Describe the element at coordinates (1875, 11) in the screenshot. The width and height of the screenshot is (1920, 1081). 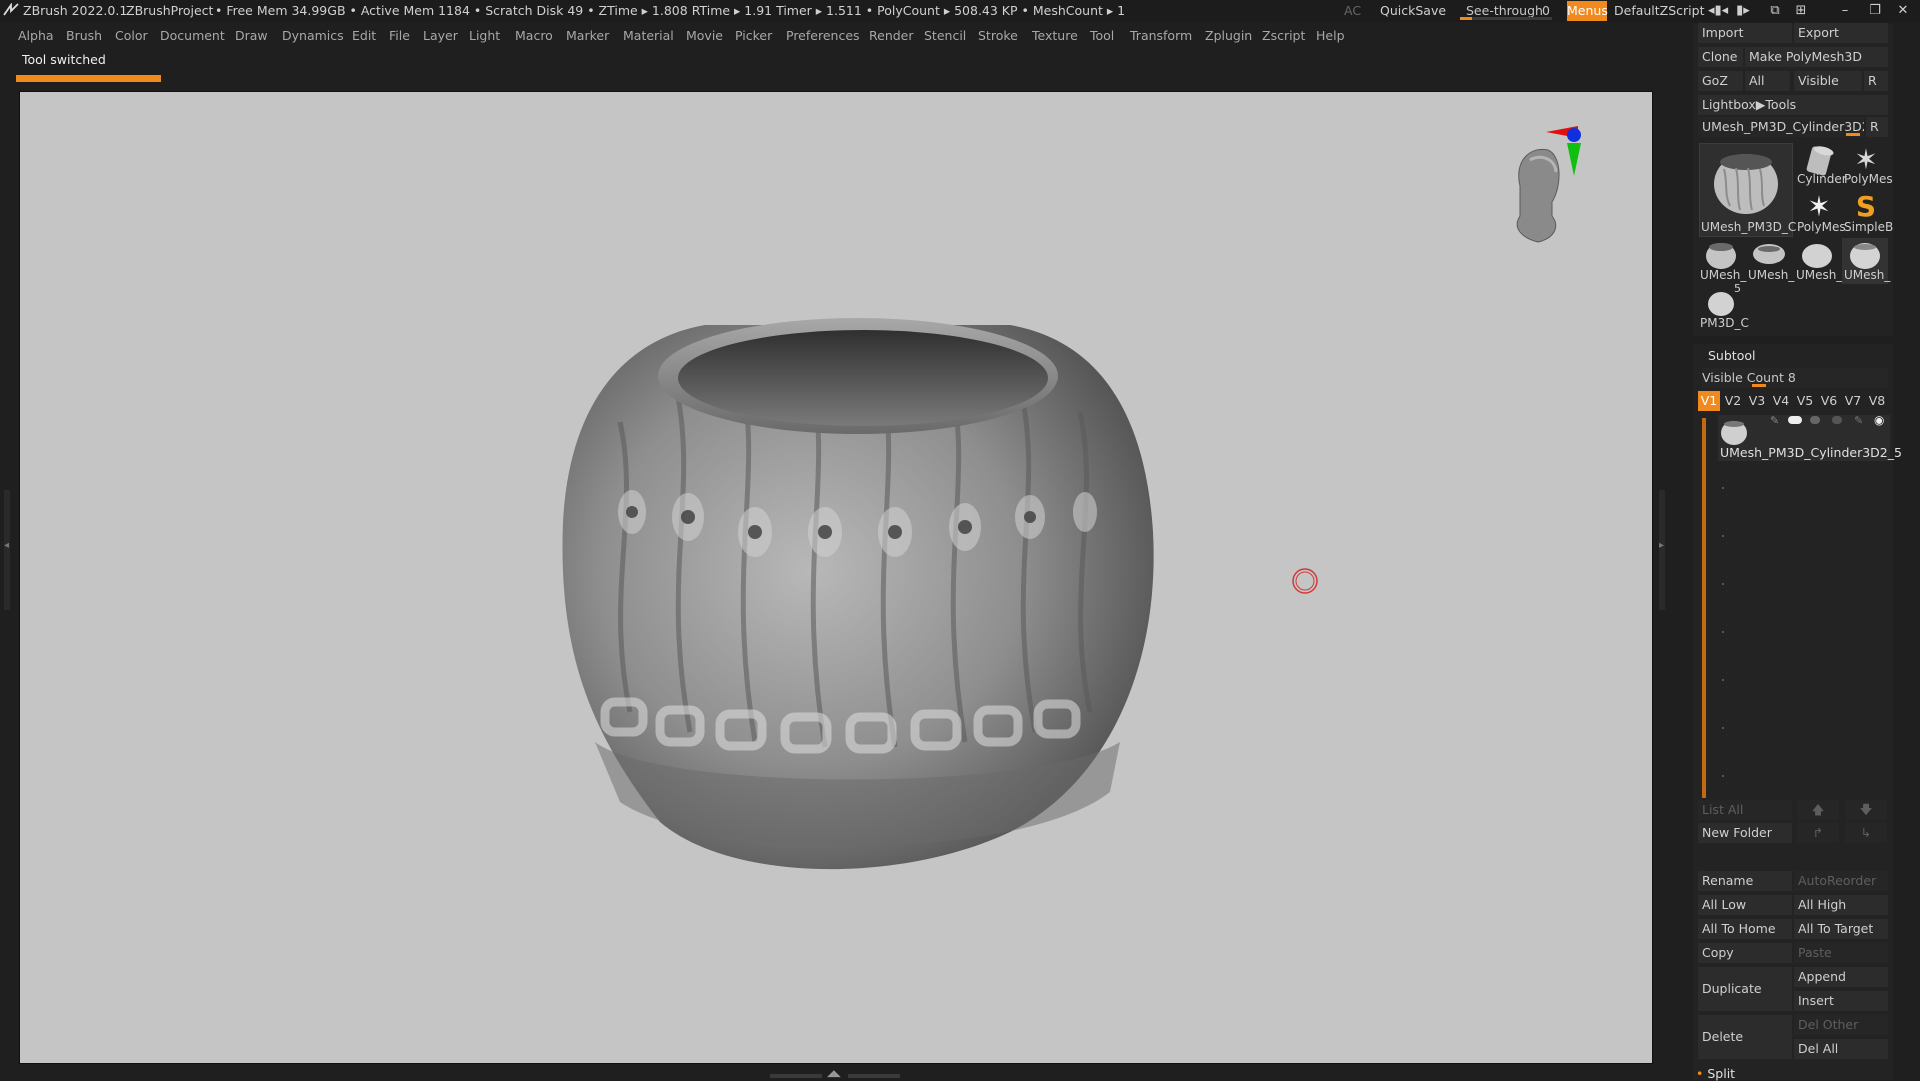
I see `restore-icon: ❐` at that location.